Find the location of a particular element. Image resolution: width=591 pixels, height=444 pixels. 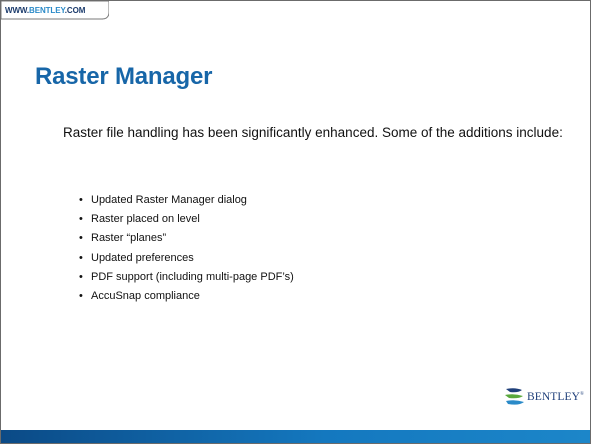

logo-trademark: ® is located at coordinates (582, 394).